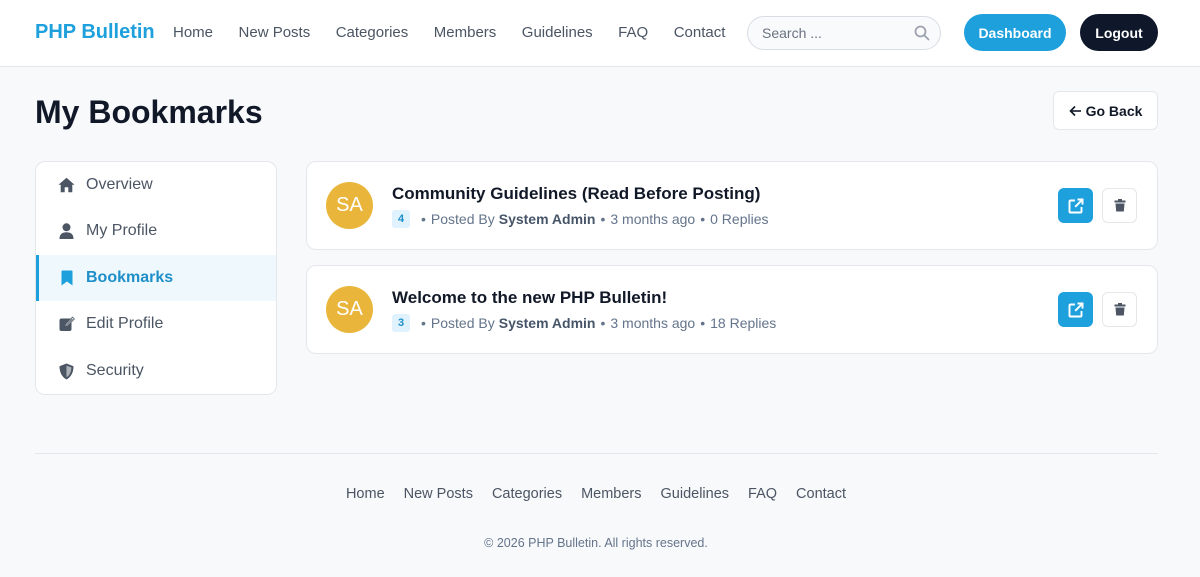  What do you see at coordinates (193, 32) in the screenshot?
I see `nav-home: Home` at bounding box center [193, 32].